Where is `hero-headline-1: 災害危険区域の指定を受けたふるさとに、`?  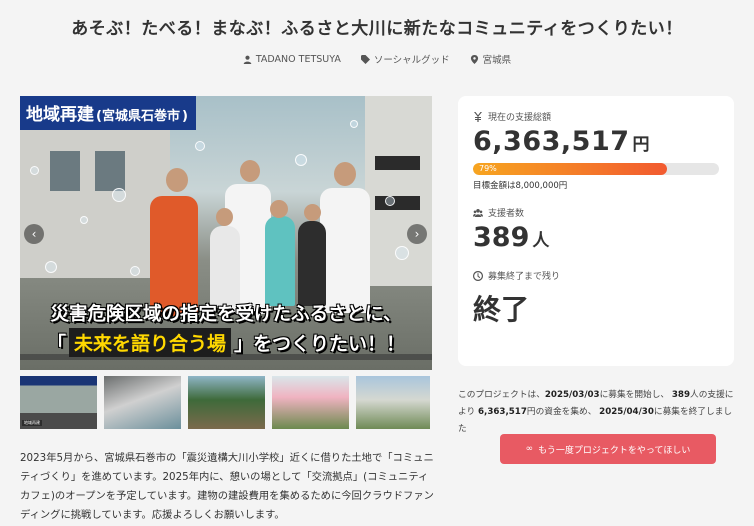
hero-headline-1: 災害危険区域の指定を受けたふるさとに、 is located at coordinates (226, 314).